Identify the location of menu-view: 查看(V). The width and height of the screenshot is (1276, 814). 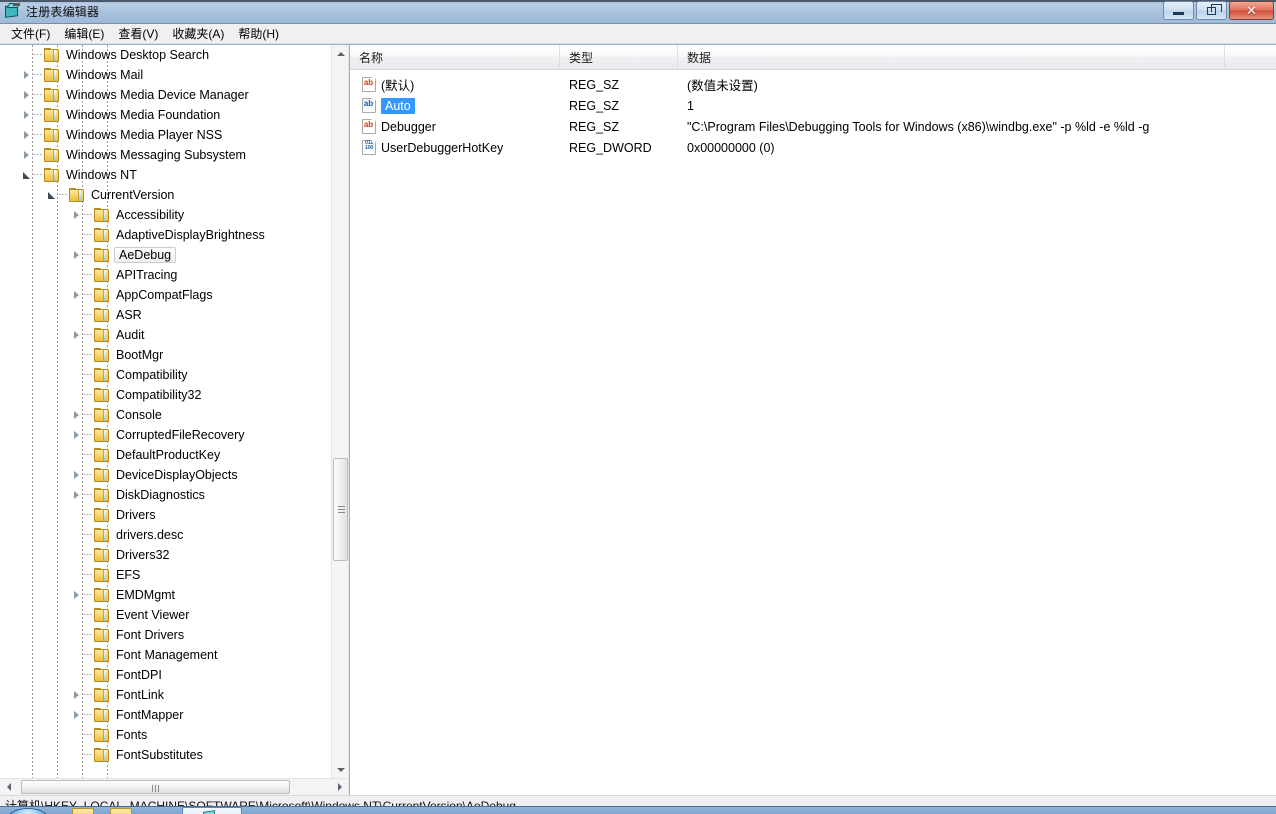
(138, 33).